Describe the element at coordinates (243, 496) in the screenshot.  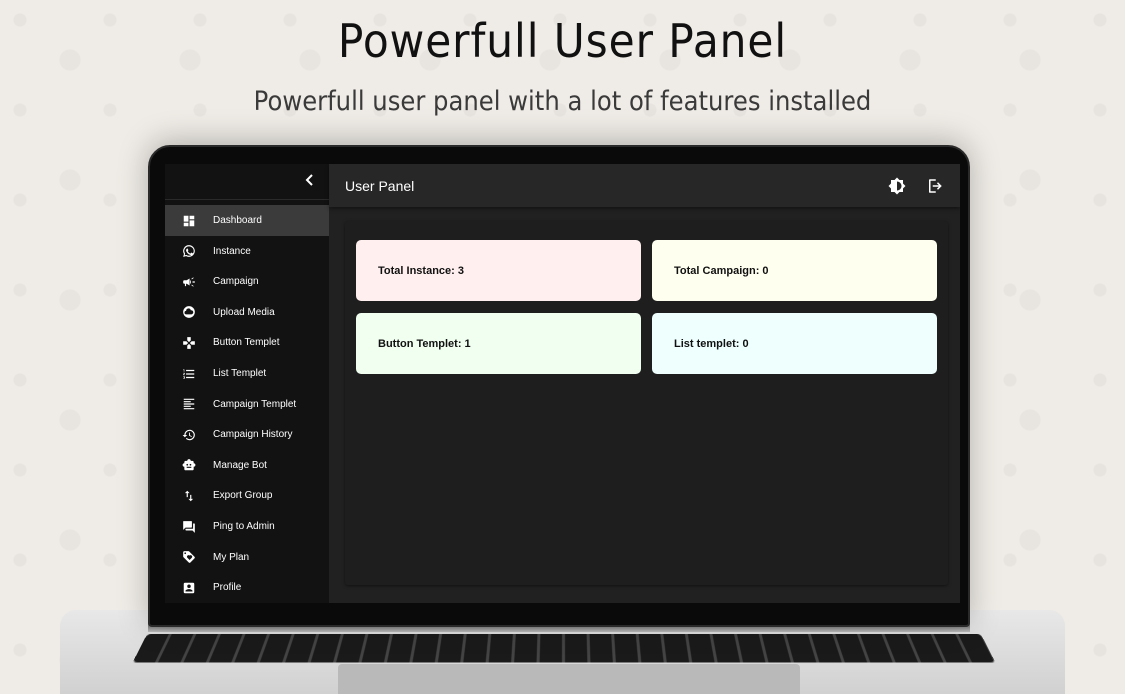
I see `sidebar-item-label: Export Group` at that location.